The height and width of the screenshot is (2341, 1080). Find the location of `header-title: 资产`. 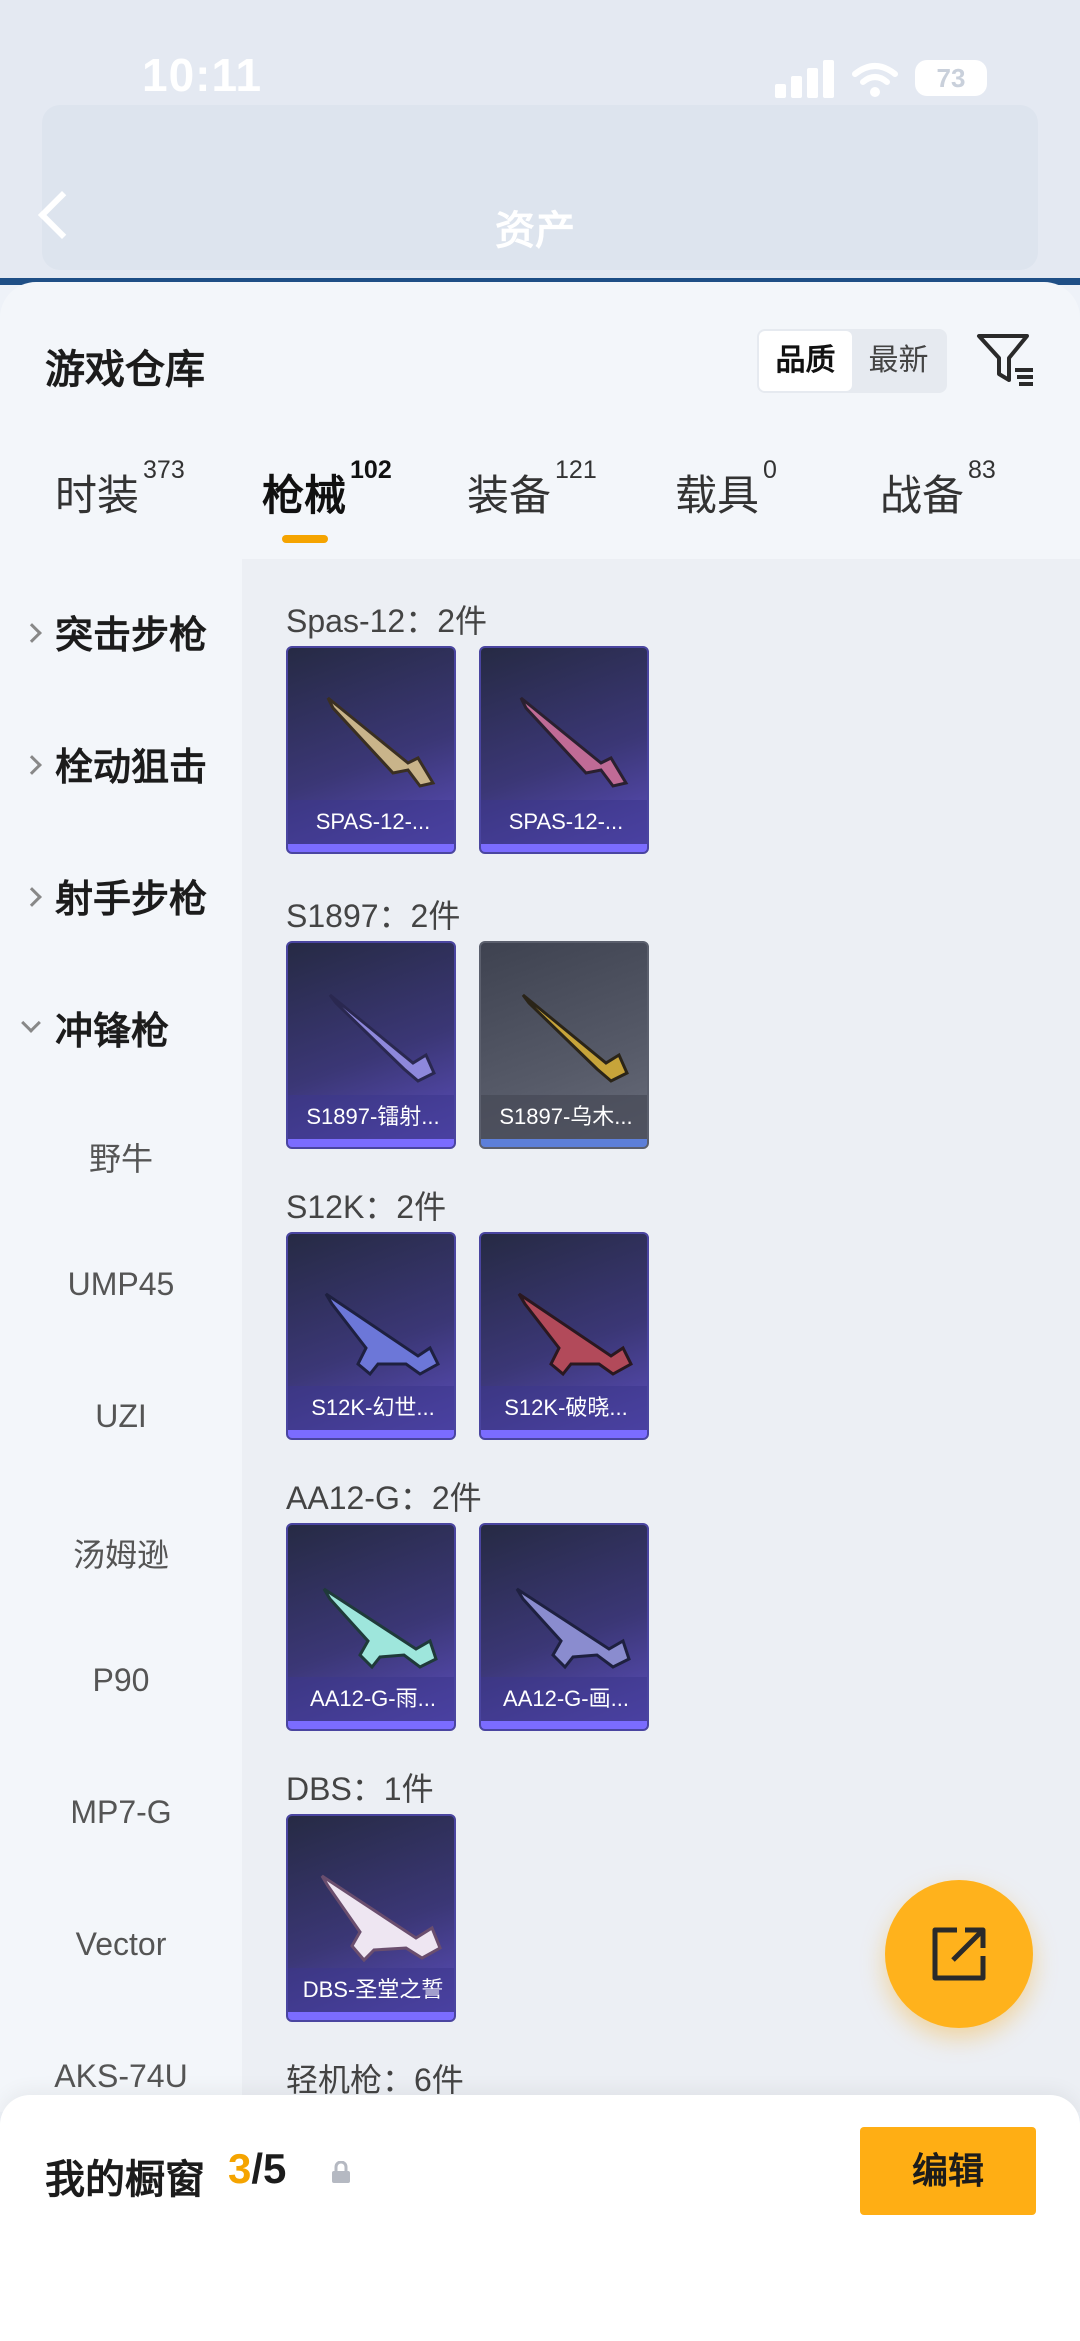

header-title: 资产 is located at coordinates (535, 231).